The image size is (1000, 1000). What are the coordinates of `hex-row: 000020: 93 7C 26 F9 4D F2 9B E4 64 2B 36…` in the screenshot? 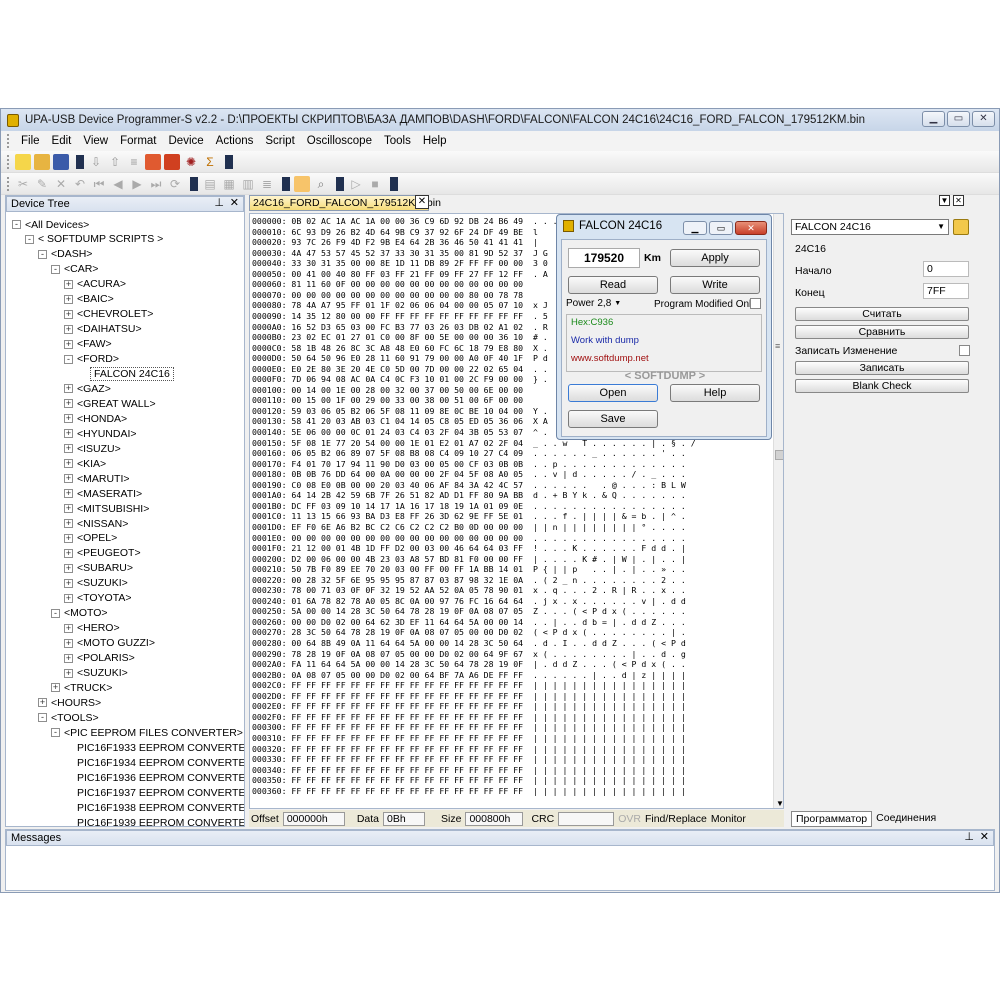 It's located at (395, 242).